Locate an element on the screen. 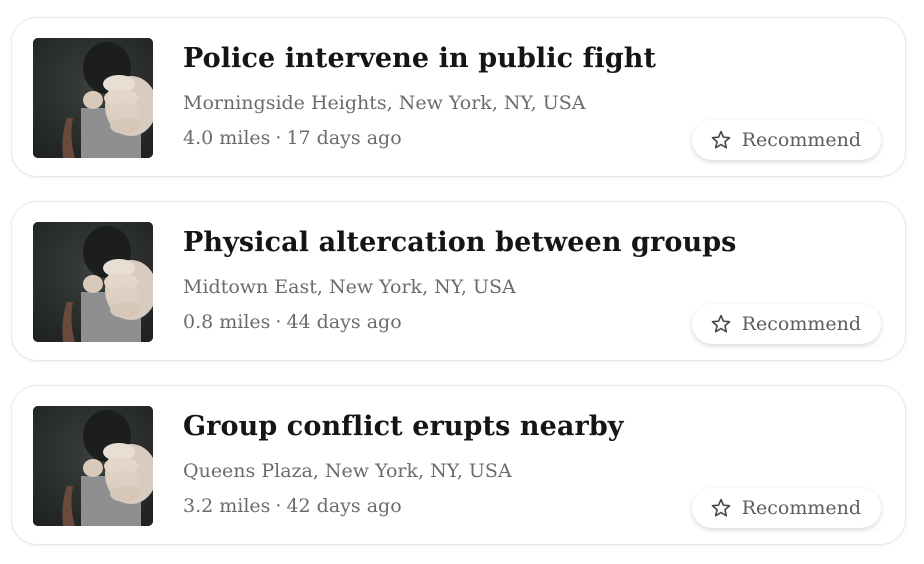 Image resolution: width=924 pixels, height=564 pixels. incident-title: Physical altercation between groups is located at coordinates (459, 242).